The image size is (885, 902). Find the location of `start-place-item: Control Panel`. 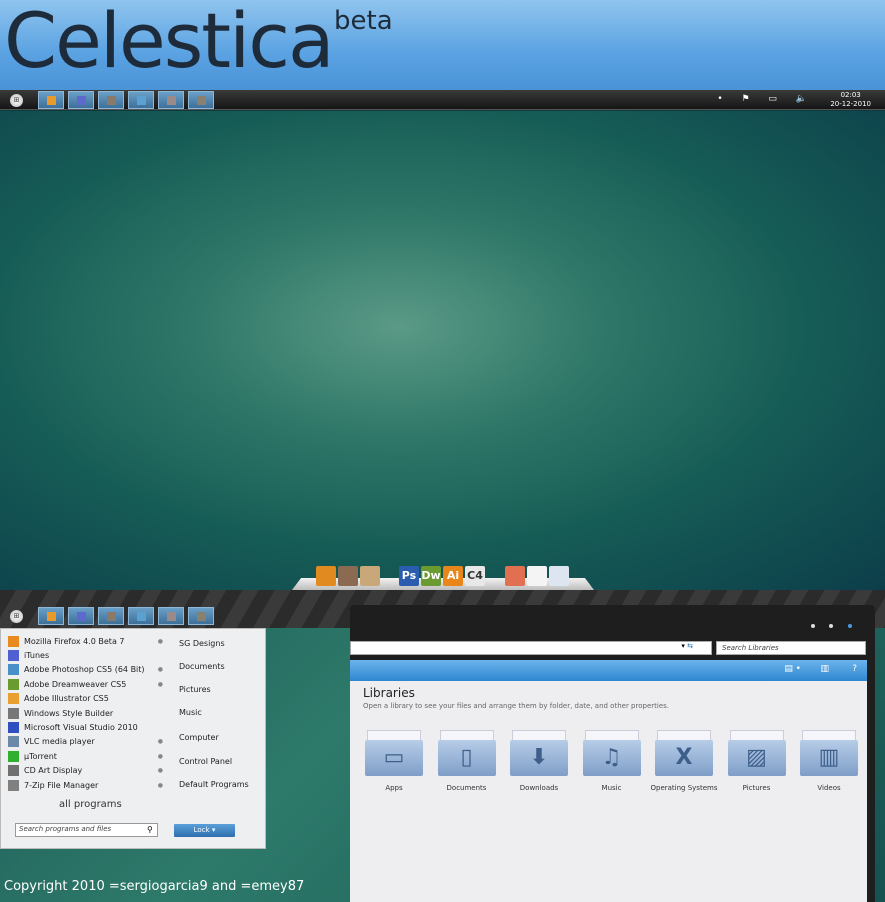

start-place-item: Control Panel is located at coordinates (205, 761).